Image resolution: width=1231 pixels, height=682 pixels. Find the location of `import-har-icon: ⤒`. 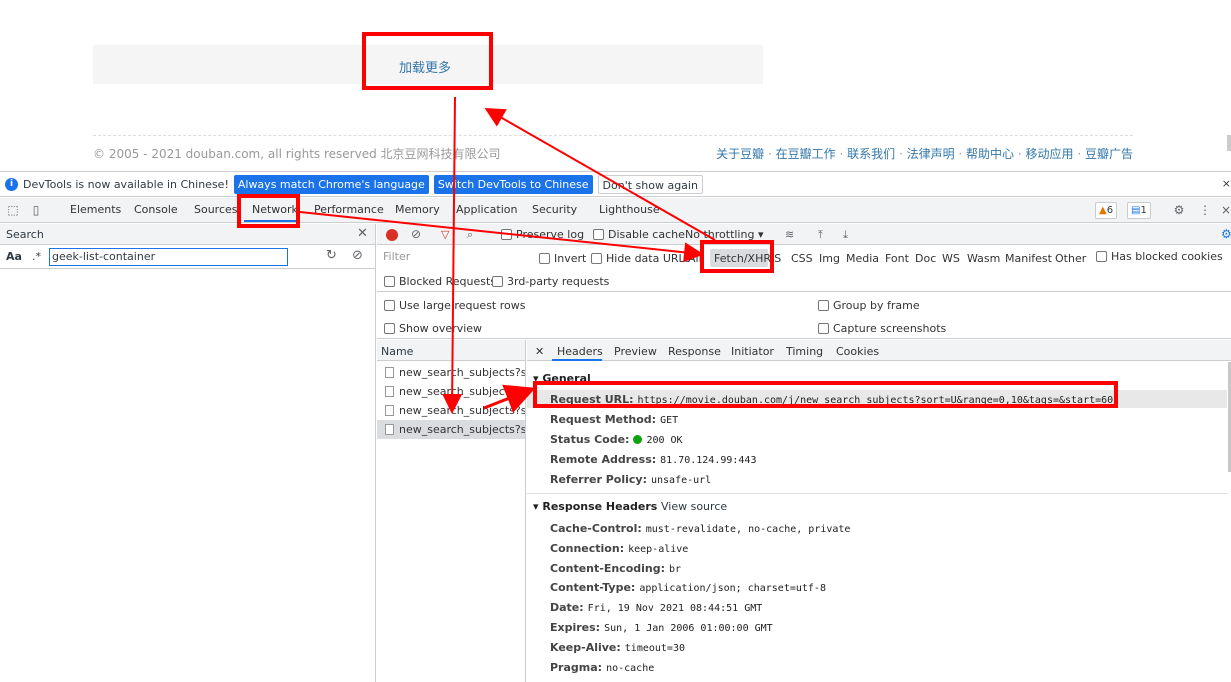

import-har-icon: ⤒ is located at coordinates (820, 235).